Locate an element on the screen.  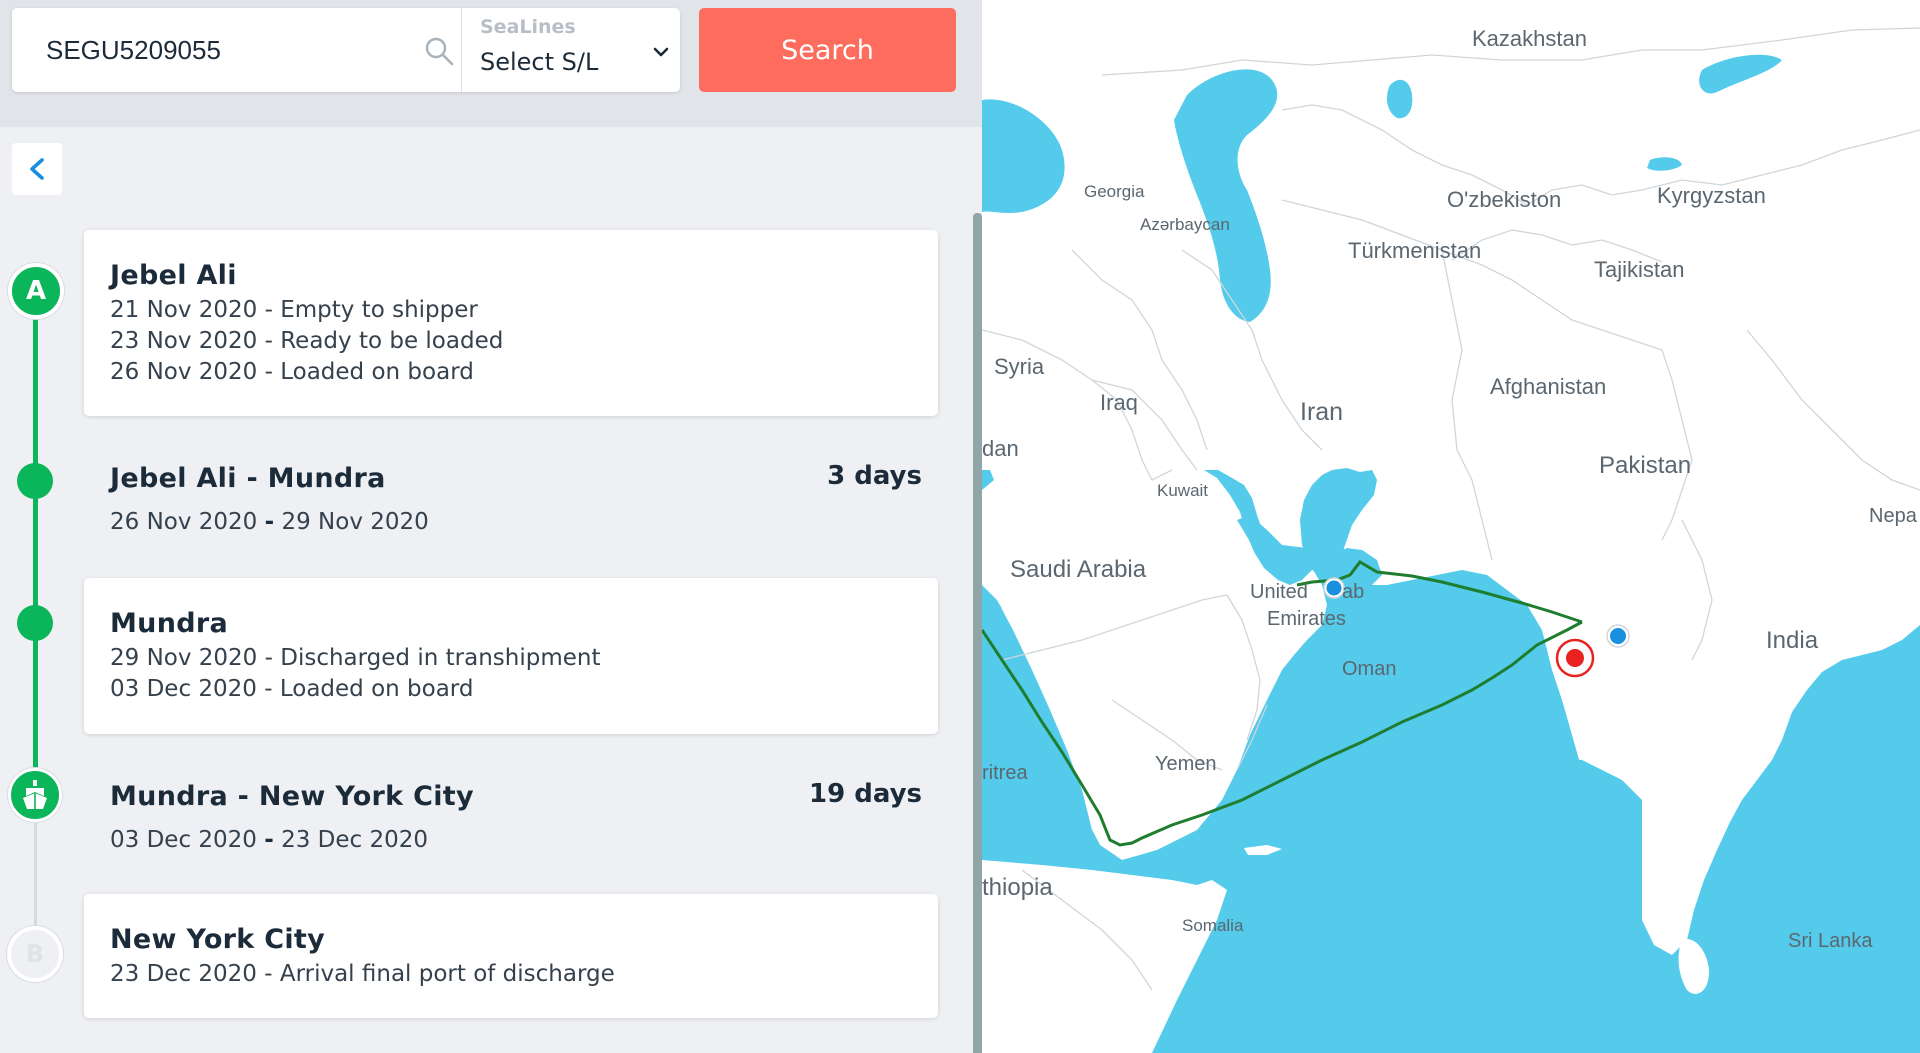
transship-dot is located at coordinates (35, 623).